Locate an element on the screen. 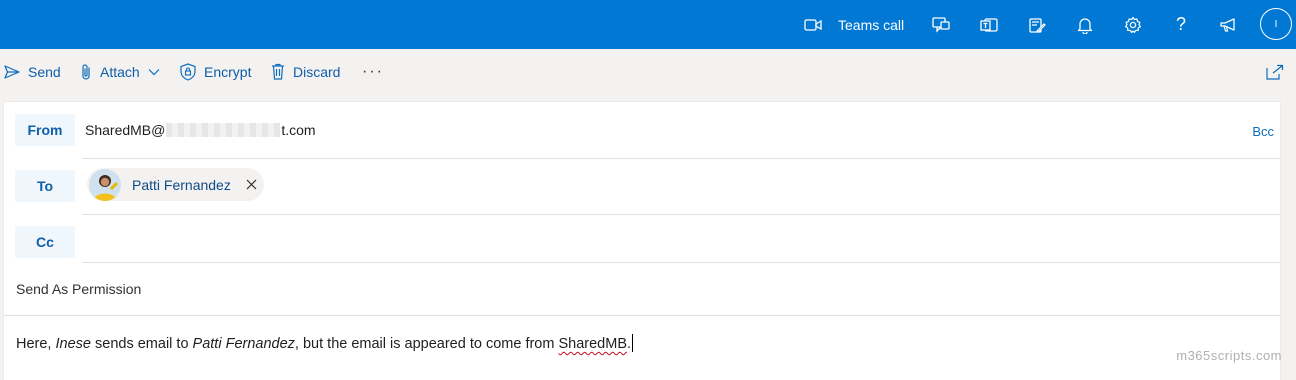 The width and height of the screenshot is (1296, 380). user-avatar: I is located at coordinates (1276, 24).